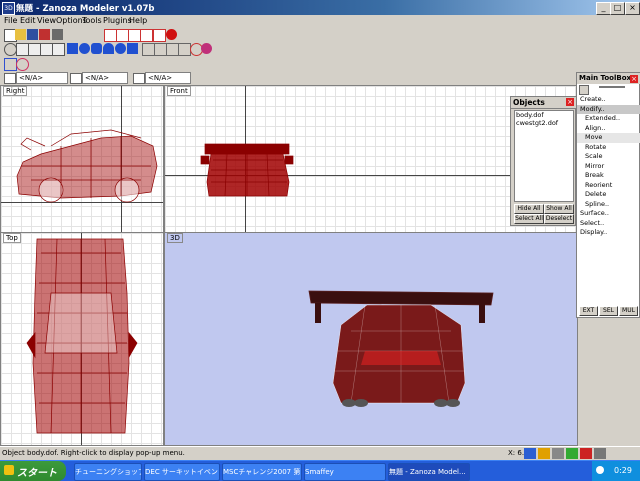 The width and height of the screenshot is (640, 481). Describe the element at coordinates (544, 156) in the screenshot. I see `objects-list: body.dof cwestgt2.dof` at that location.